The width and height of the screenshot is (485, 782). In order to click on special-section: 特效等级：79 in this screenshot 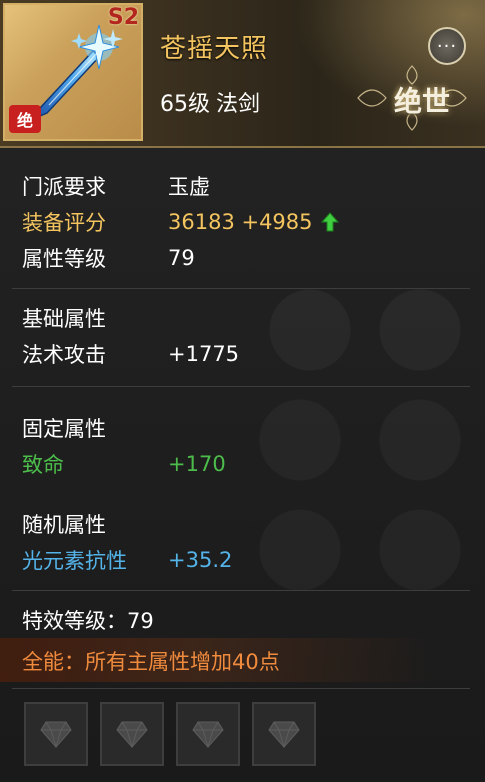, I will do `click(245, 620)`.